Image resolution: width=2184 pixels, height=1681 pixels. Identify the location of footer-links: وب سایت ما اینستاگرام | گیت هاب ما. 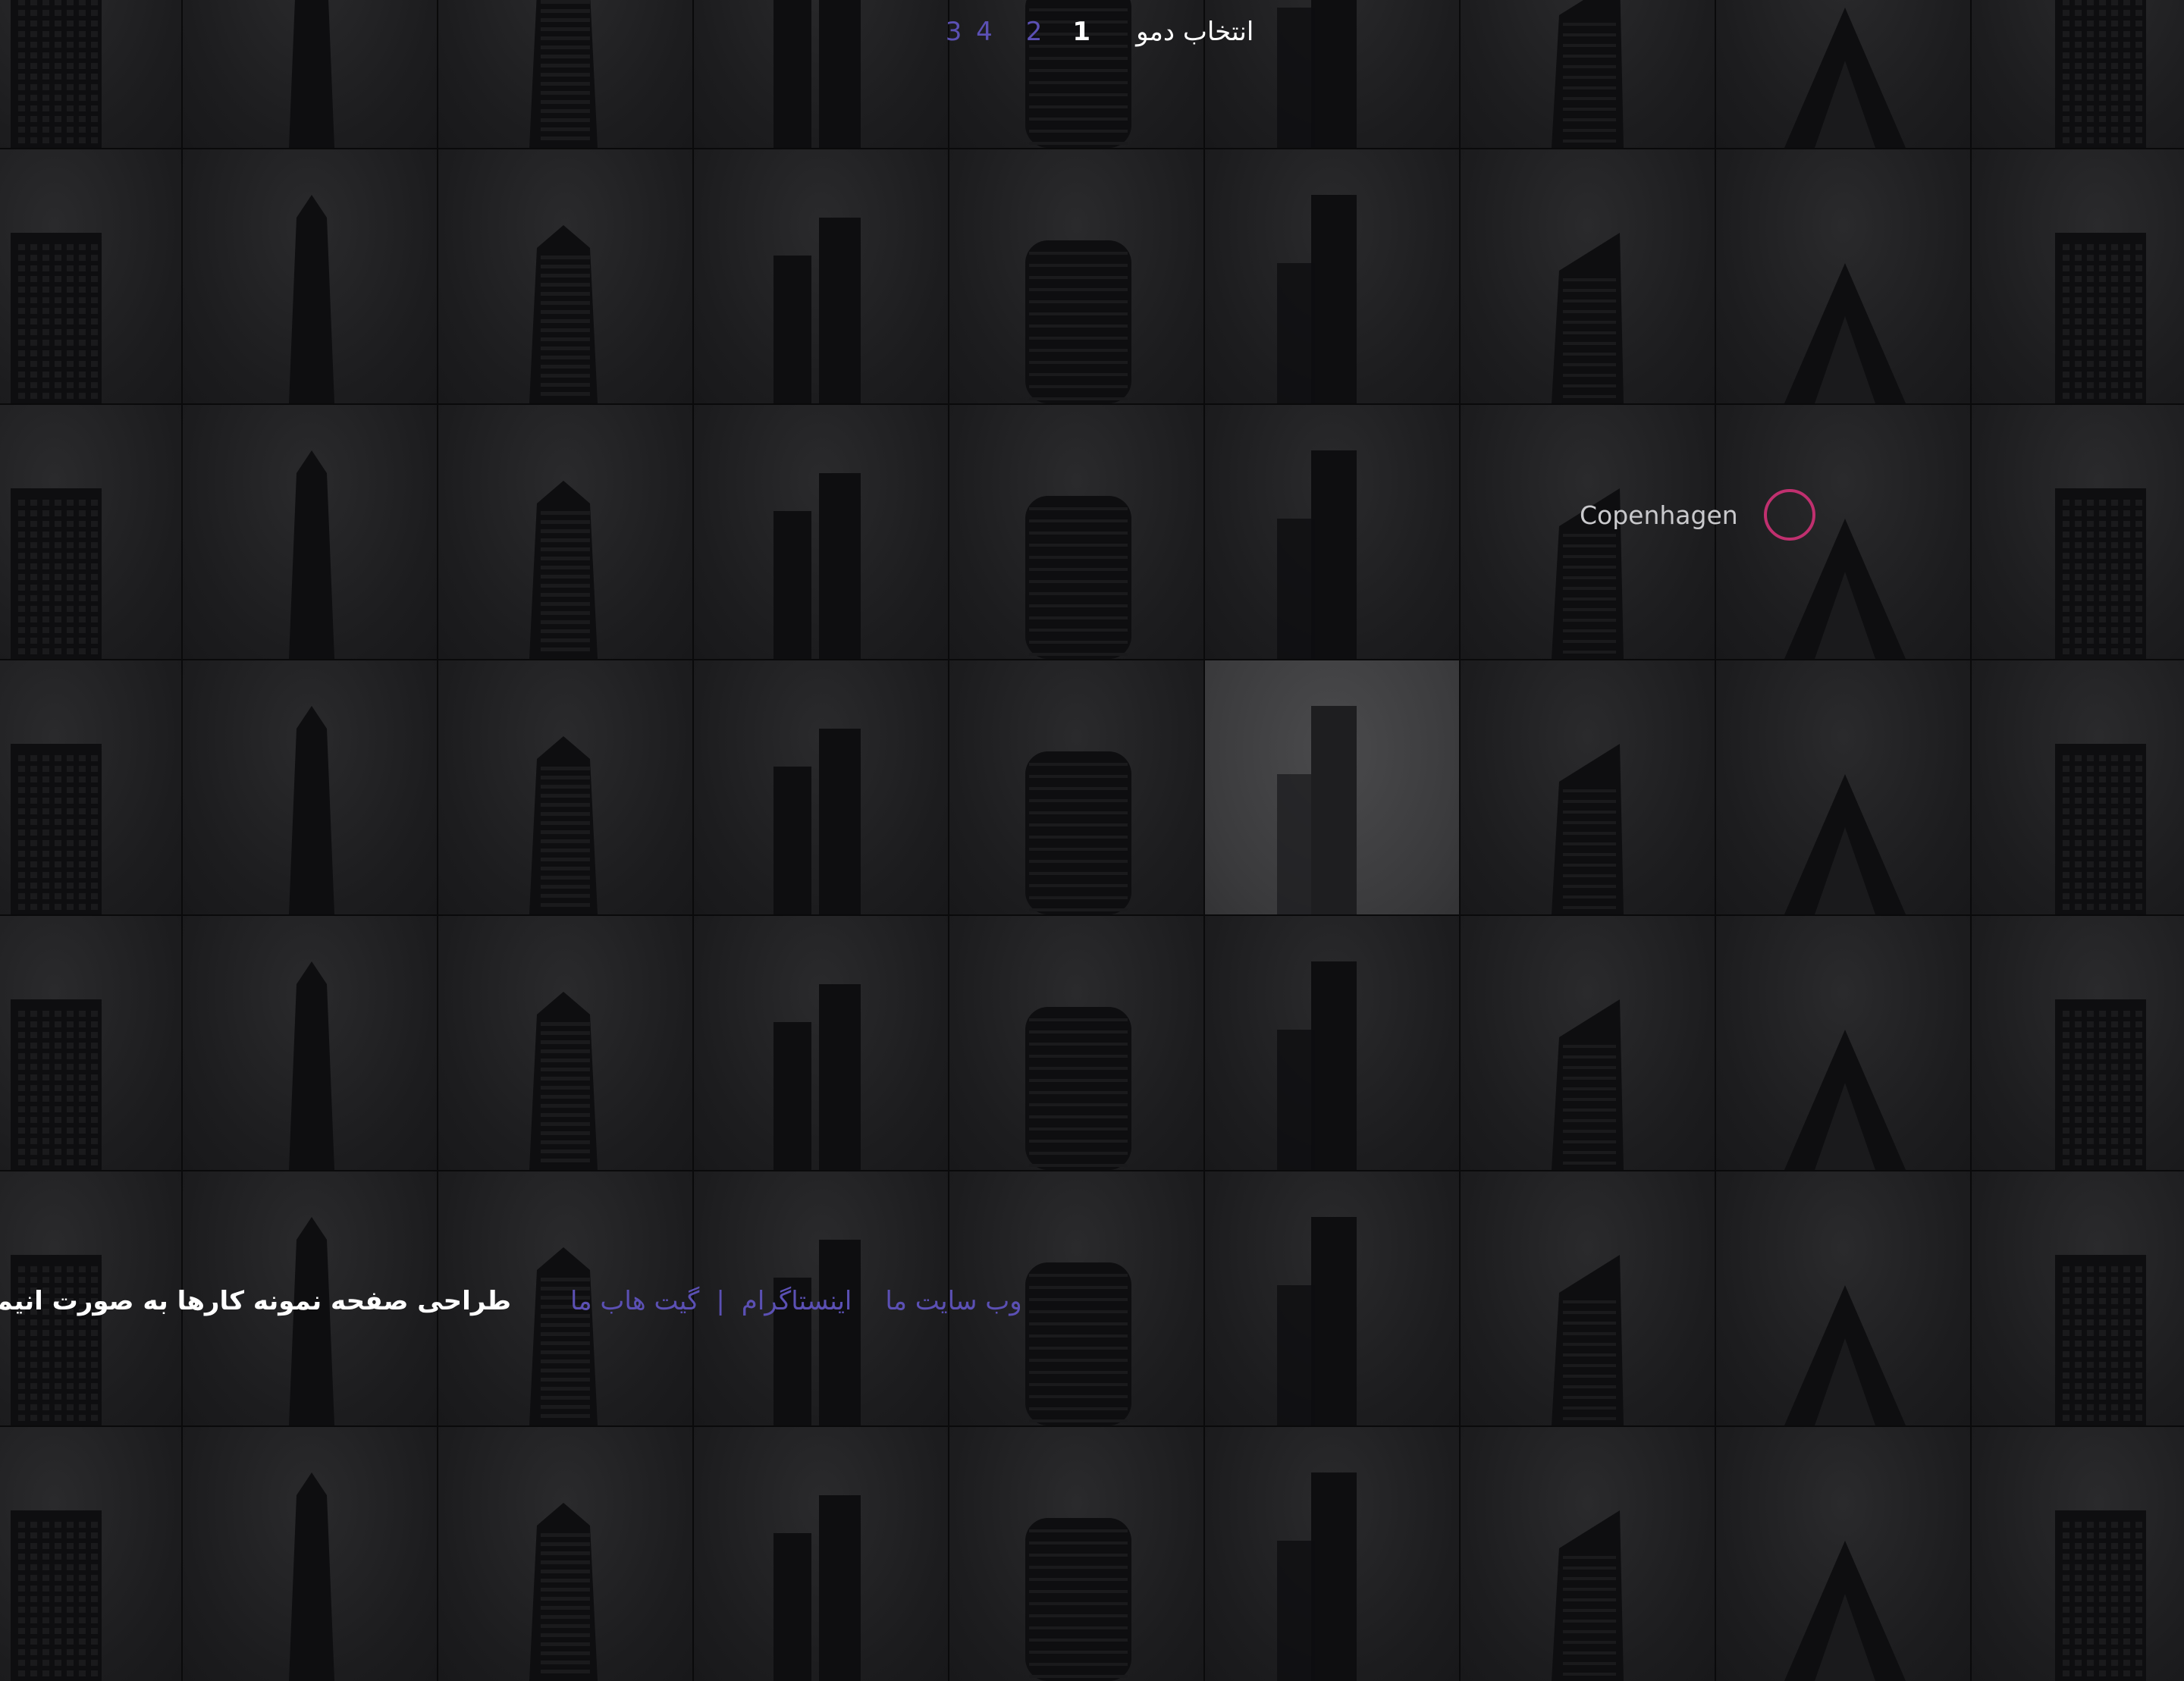
(796, 1301).